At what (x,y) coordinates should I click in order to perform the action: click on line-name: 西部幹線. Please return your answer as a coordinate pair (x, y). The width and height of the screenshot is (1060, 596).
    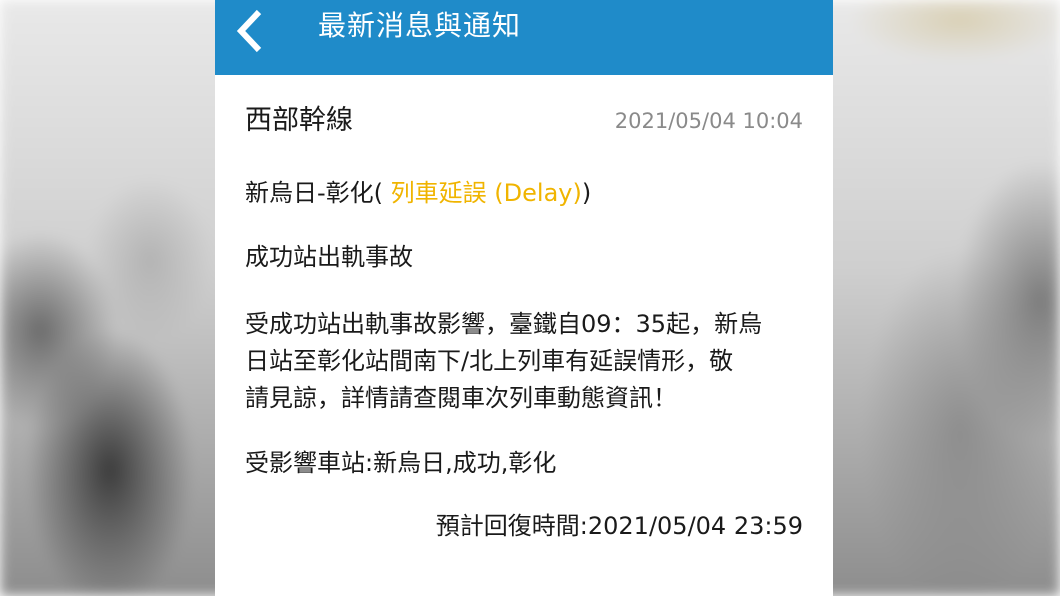
    Looking at the image, I should click on (299, 120).